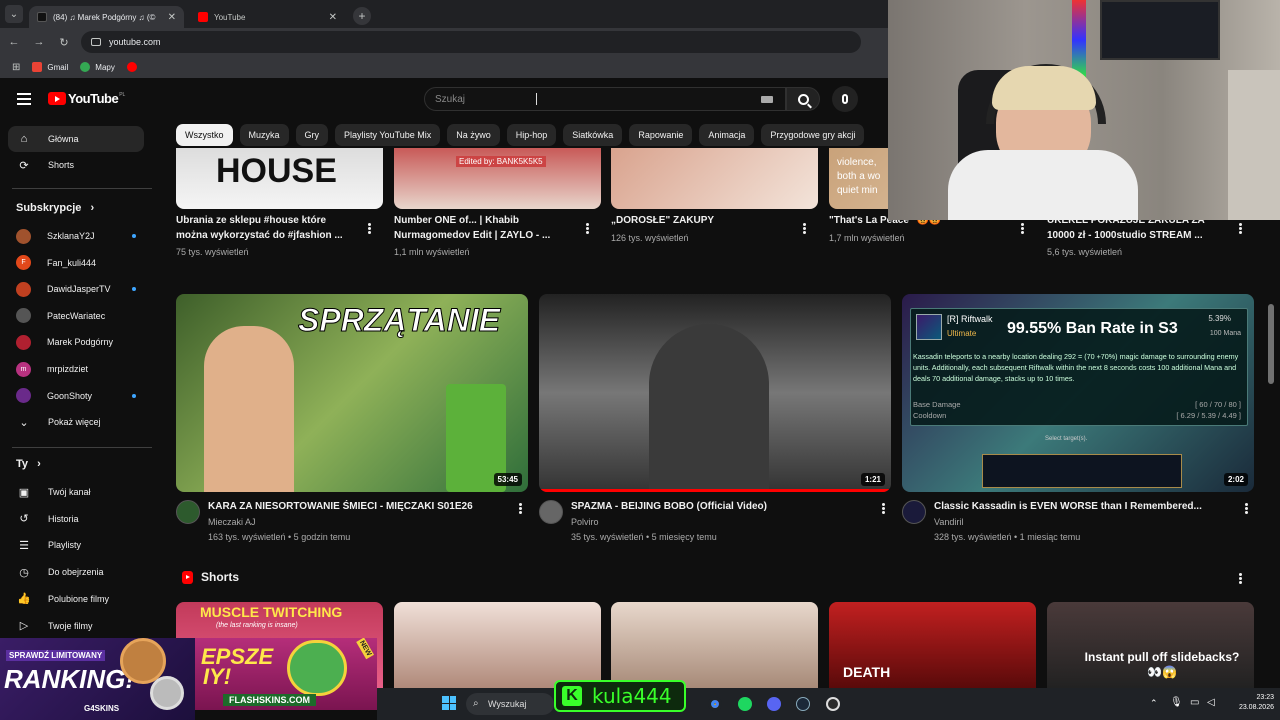 This screenshot has width=1280, height=720. I want to click on short-thumbnail: DEATH, so click(932, 645).